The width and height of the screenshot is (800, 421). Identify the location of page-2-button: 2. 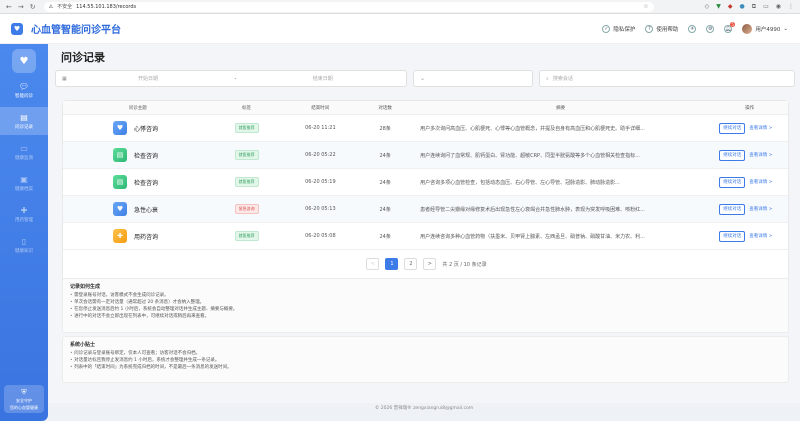
(411, 264).